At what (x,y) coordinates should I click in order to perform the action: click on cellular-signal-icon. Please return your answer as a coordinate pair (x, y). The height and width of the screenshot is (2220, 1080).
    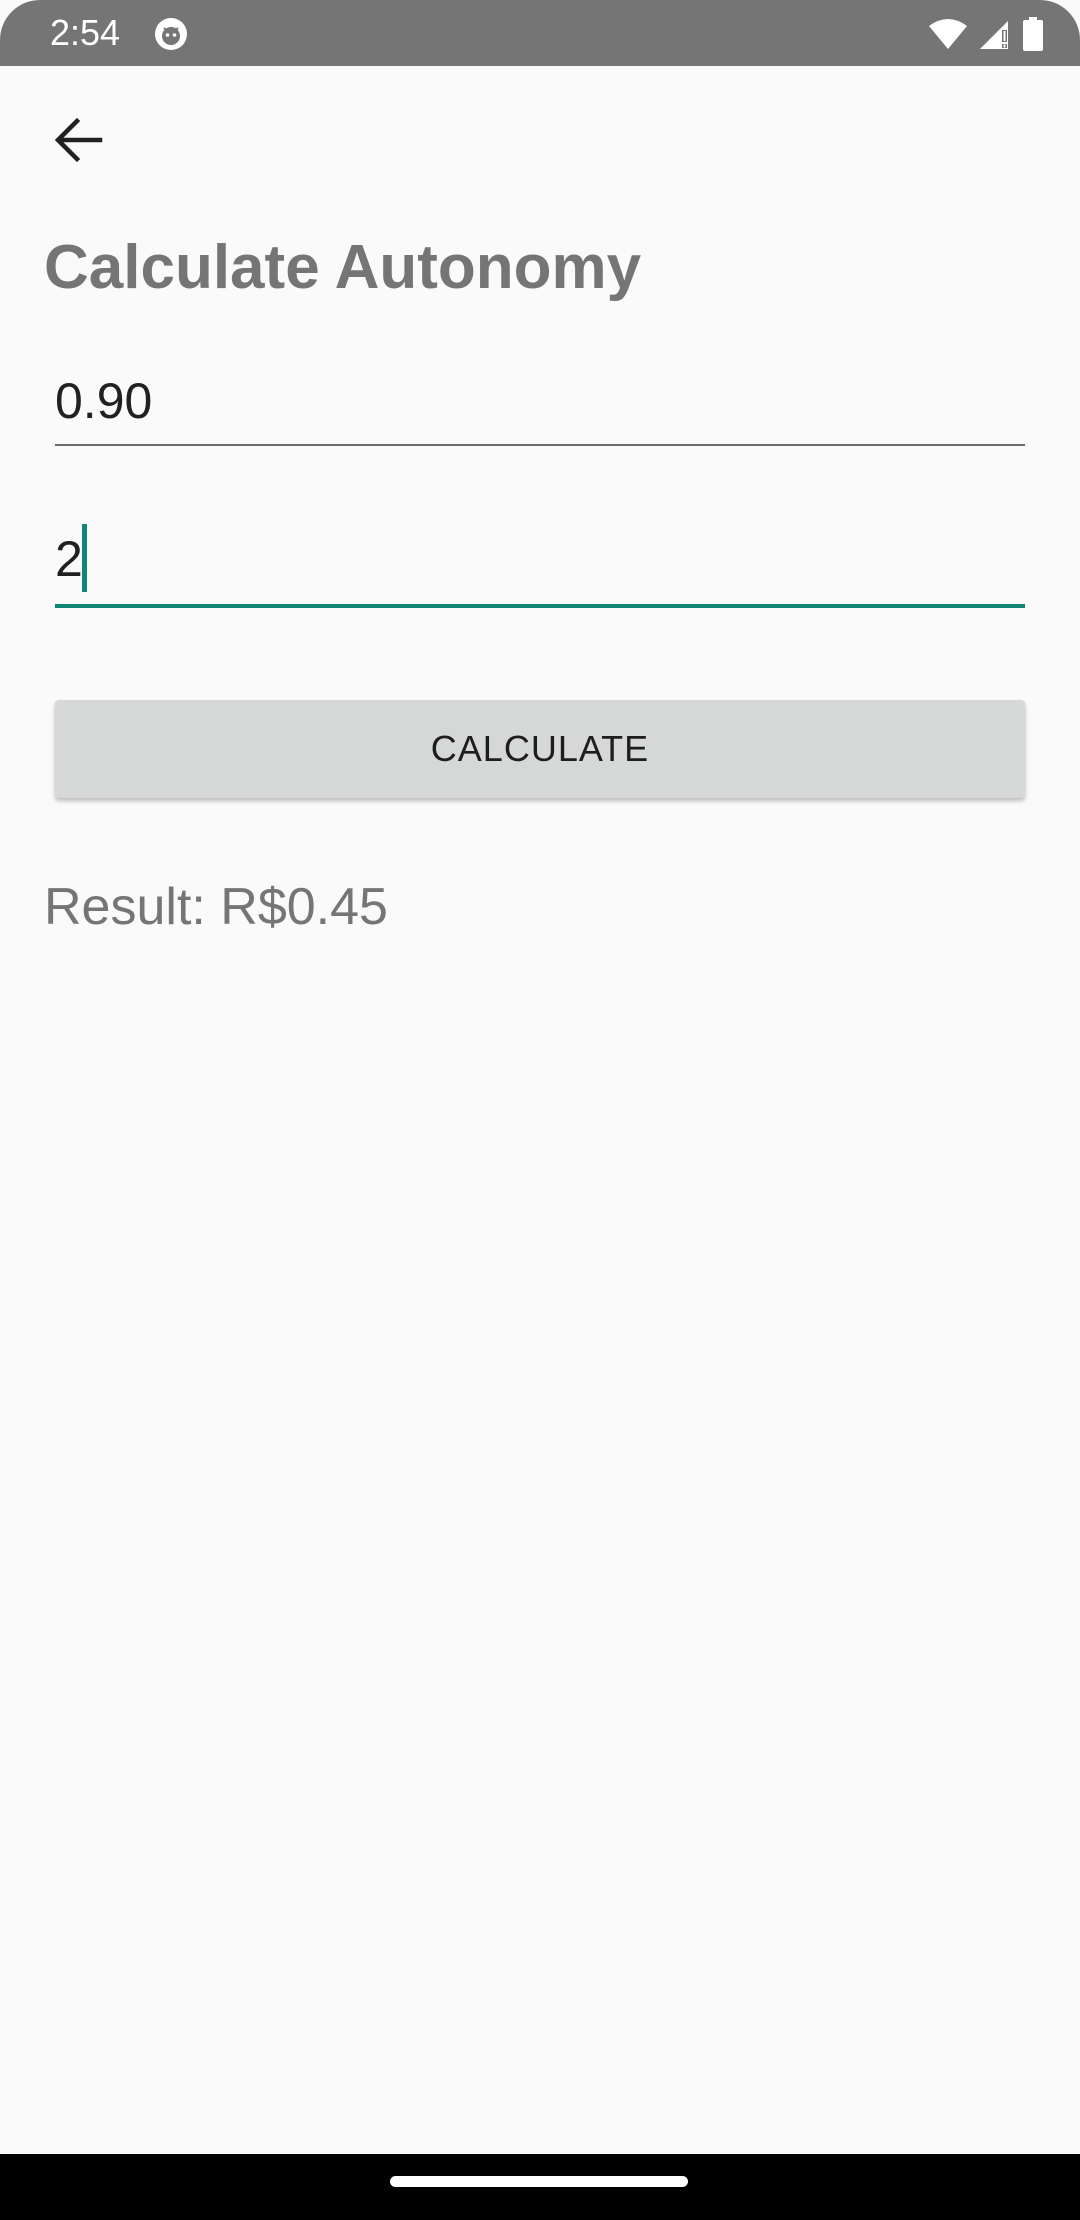
    Looking at the image, I should click on (995, 34).